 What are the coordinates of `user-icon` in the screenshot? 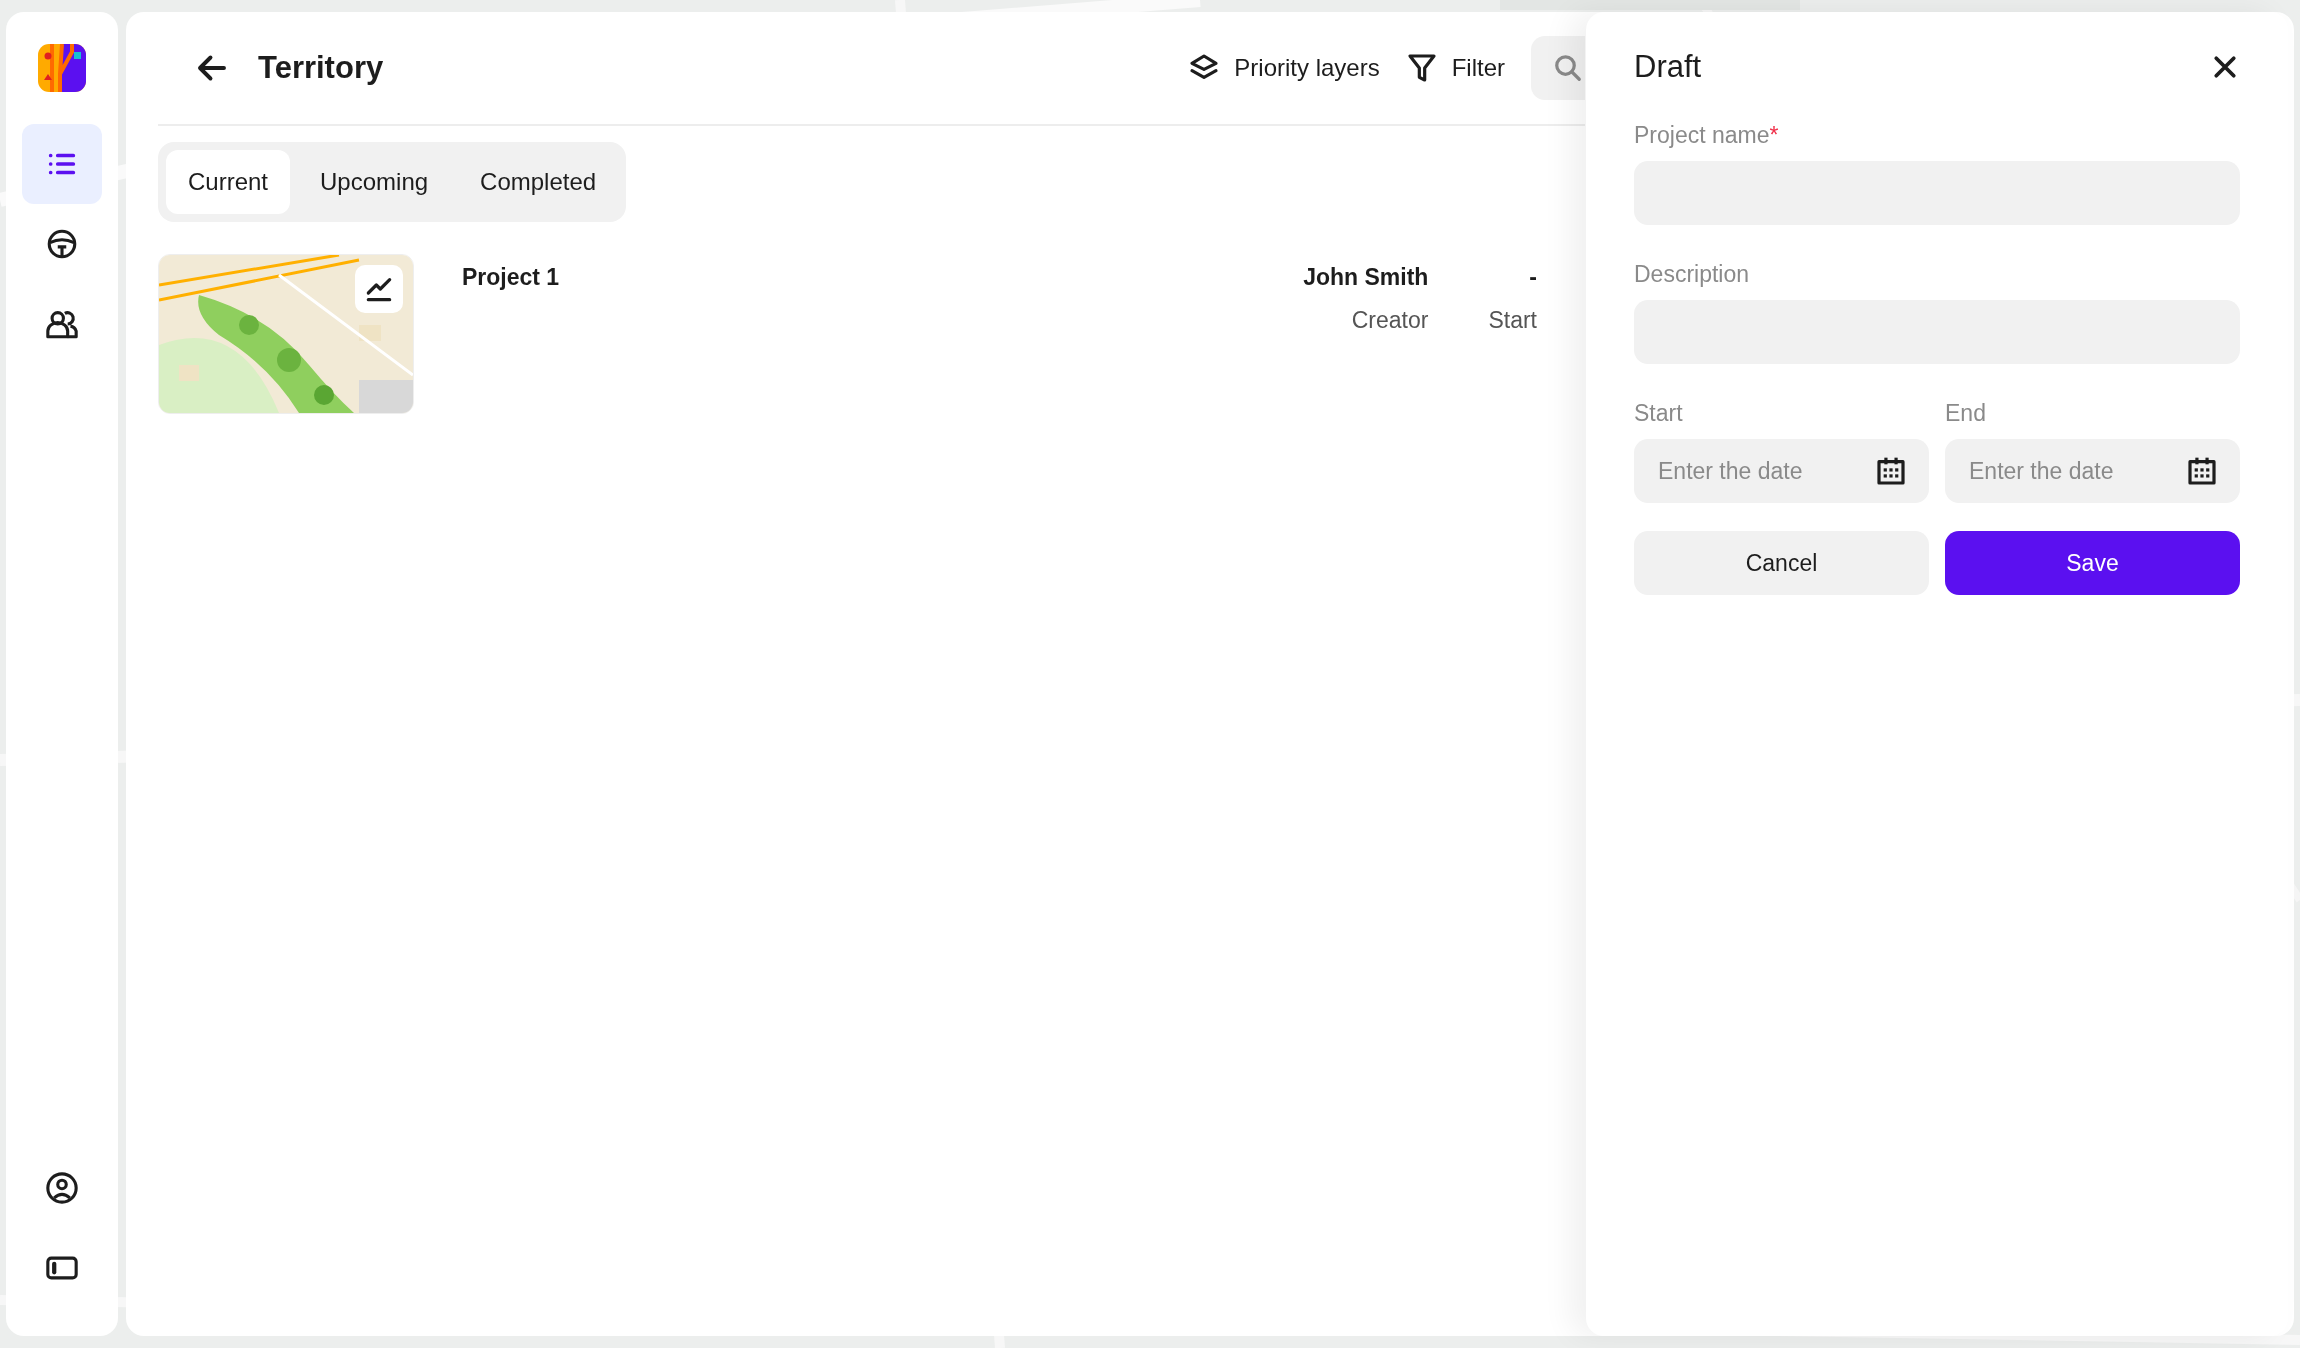 It's located at (62, 1188).